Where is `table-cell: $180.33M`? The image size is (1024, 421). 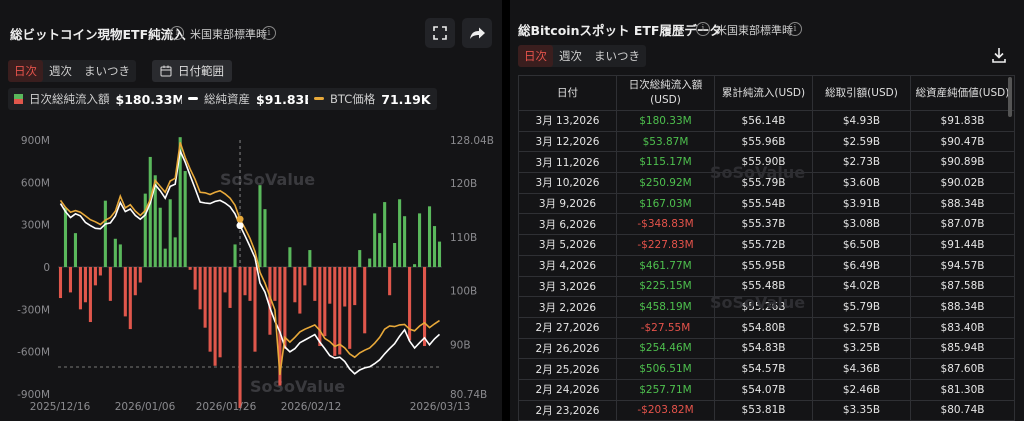
table-cell: $180.33M is located at coordinates (665, 121).